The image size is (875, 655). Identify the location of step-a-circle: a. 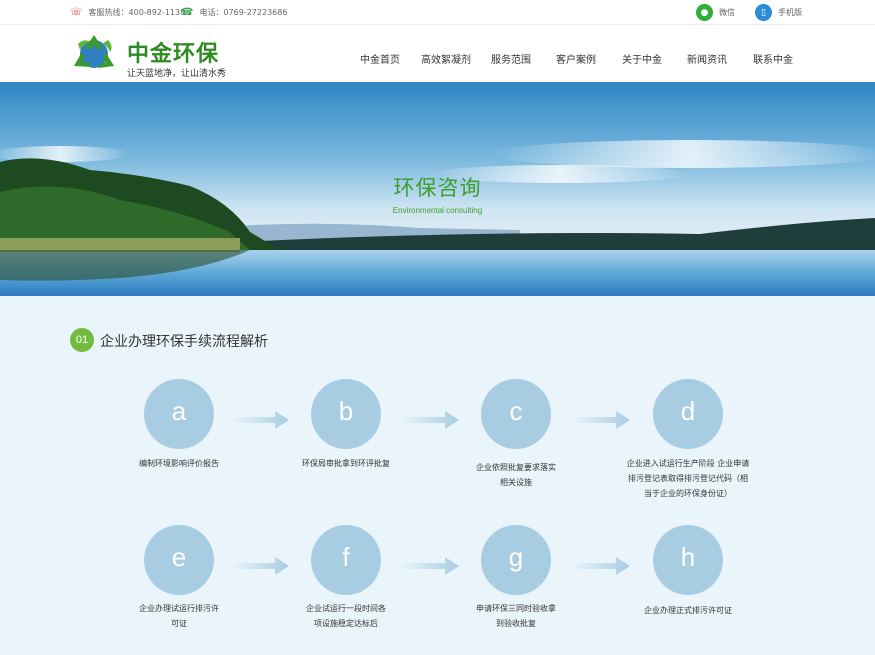
(179, 414).